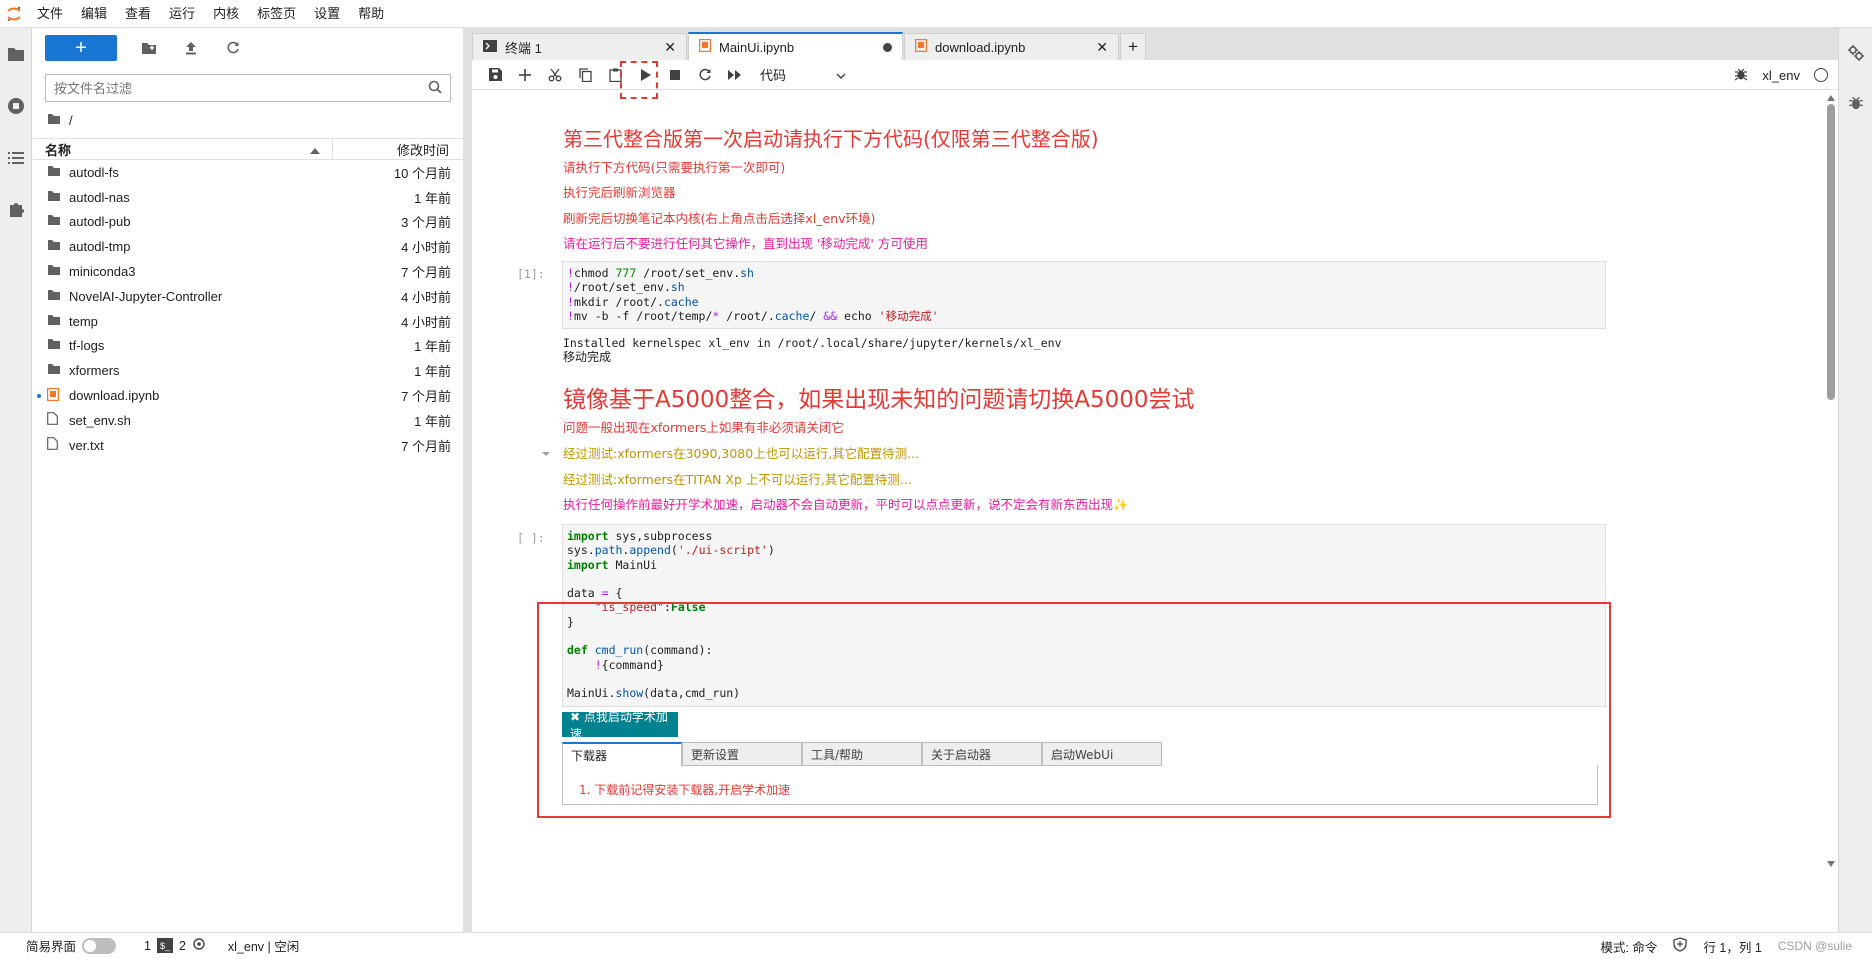 The width and height of the screenshot is (1872, 959). What do you see at coordinates (248, 395) in the screenshot?
I see `file-row: download.ipynb 7 个月前` at bounding box center [248, 395].